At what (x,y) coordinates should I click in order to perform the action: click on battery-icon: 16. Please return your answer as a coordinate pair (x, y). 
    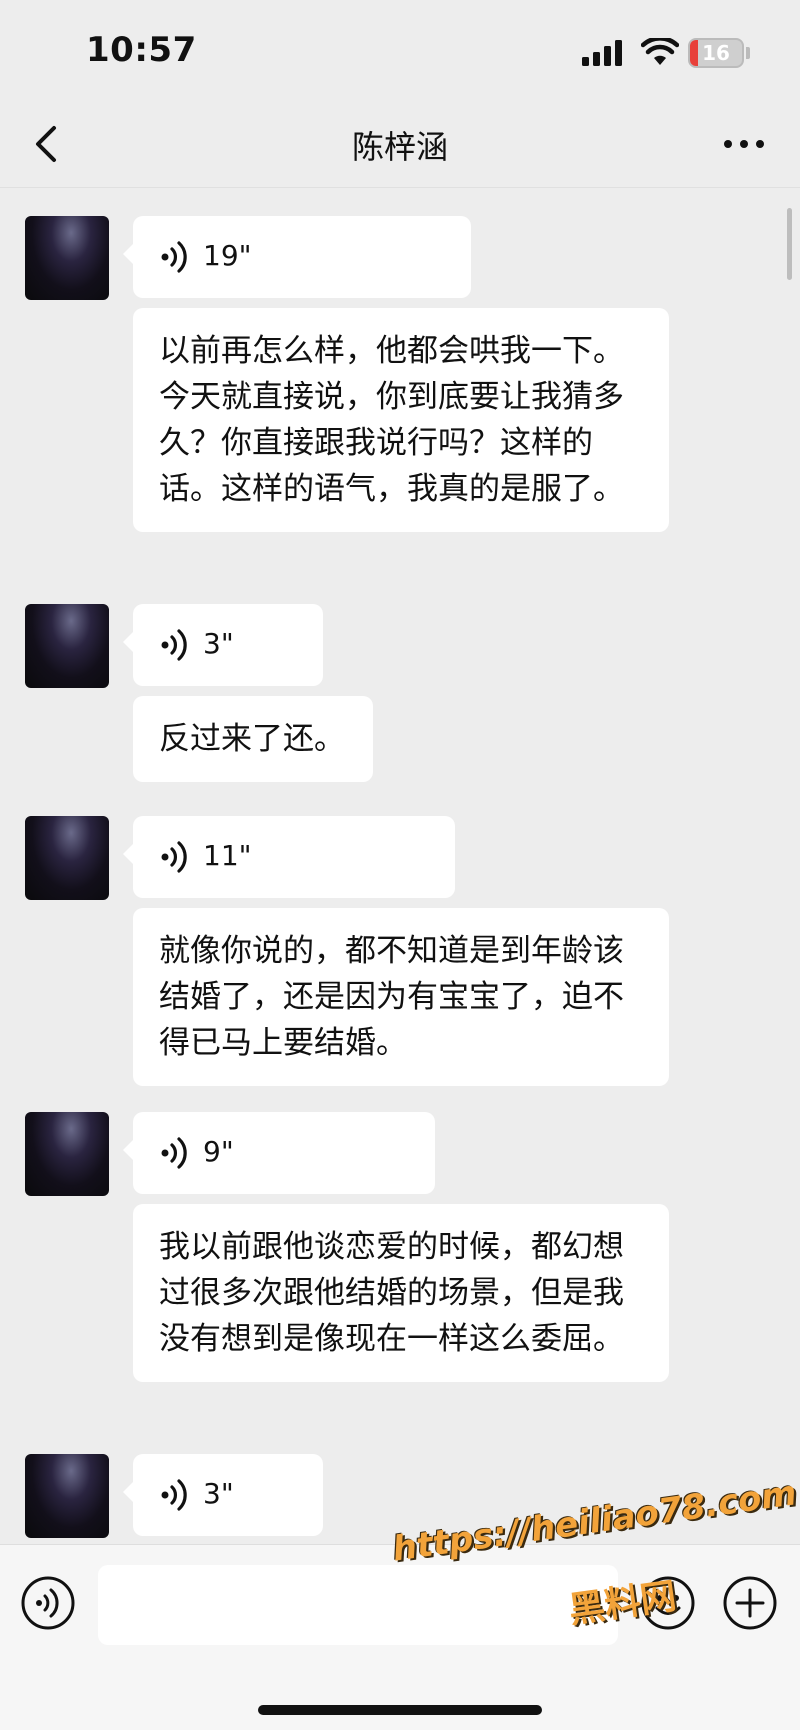
    Looking at the image, I should click on (716, 53).